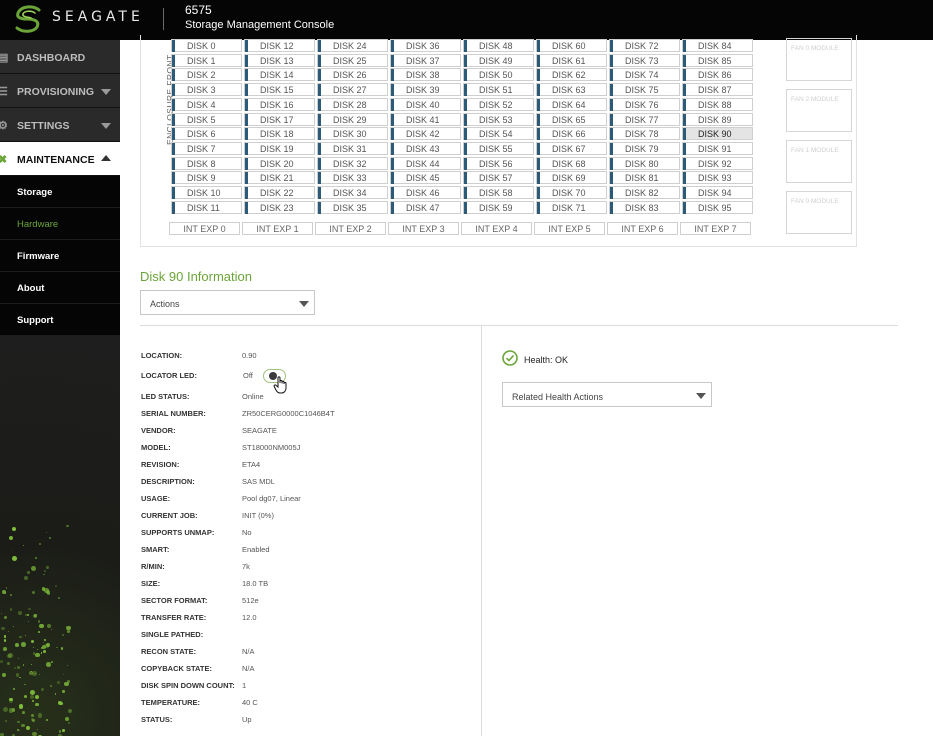 This screenshot has height=736, width=933. I want to click on disk-slot: DISK 9, so click(206, 178).